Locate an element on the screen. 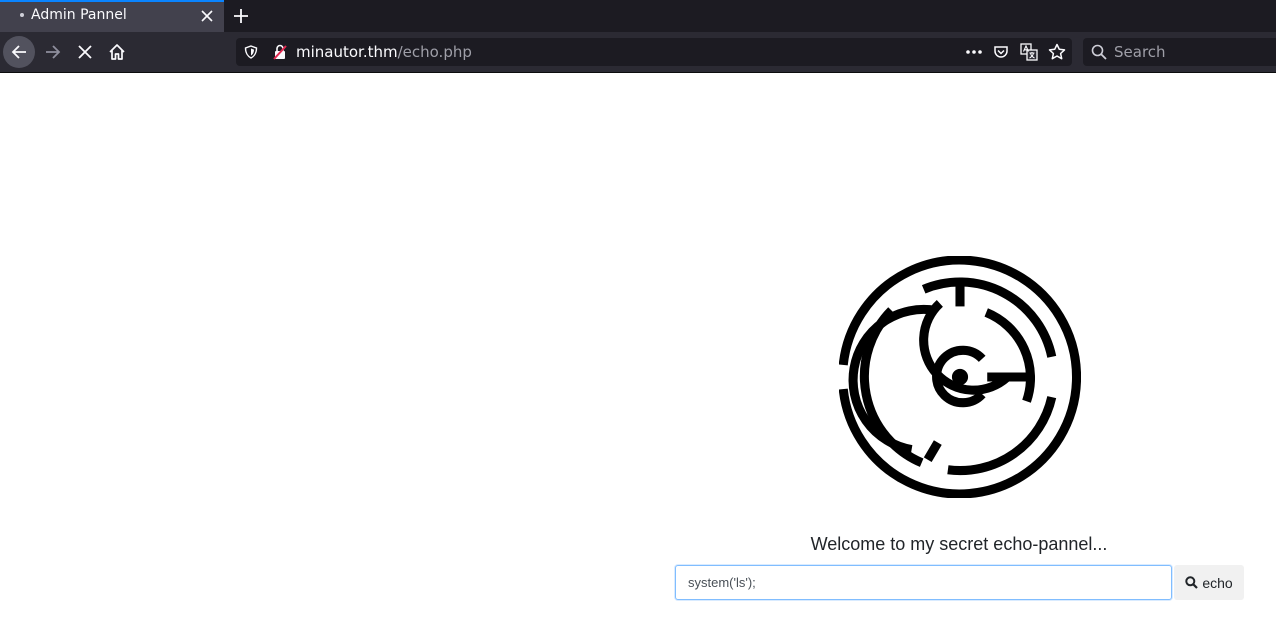 This screenshot has height=629, width=1276. maze-logo-icon is located at coordinates (960, 377).